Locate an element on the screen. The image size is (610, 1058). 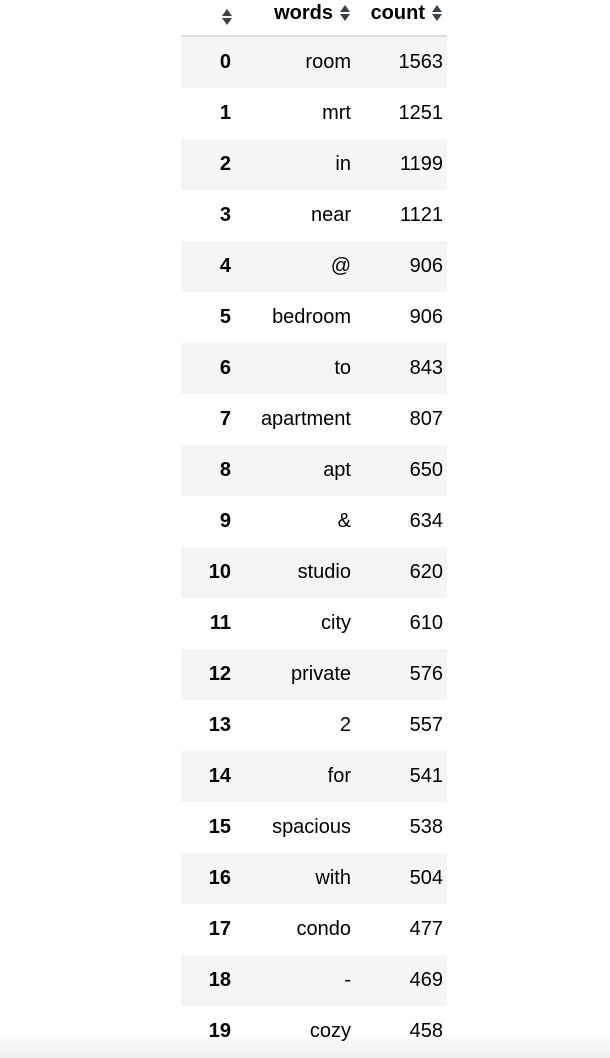
column-header-words-label: words is located at coordinates (303, 13).